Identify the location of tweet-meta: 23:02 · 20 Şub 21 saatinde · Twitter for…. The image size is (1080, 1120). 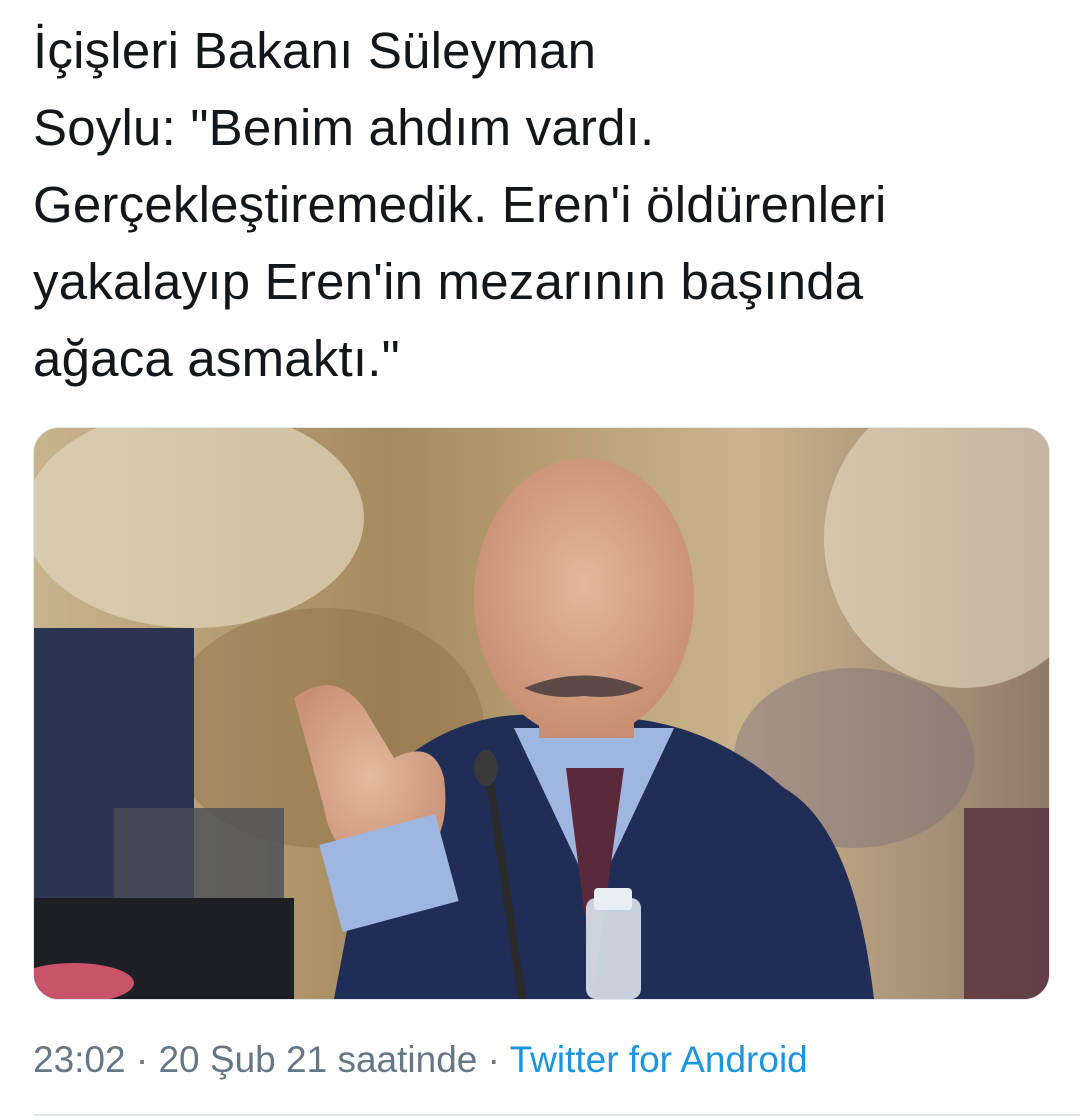
(420, 1060).